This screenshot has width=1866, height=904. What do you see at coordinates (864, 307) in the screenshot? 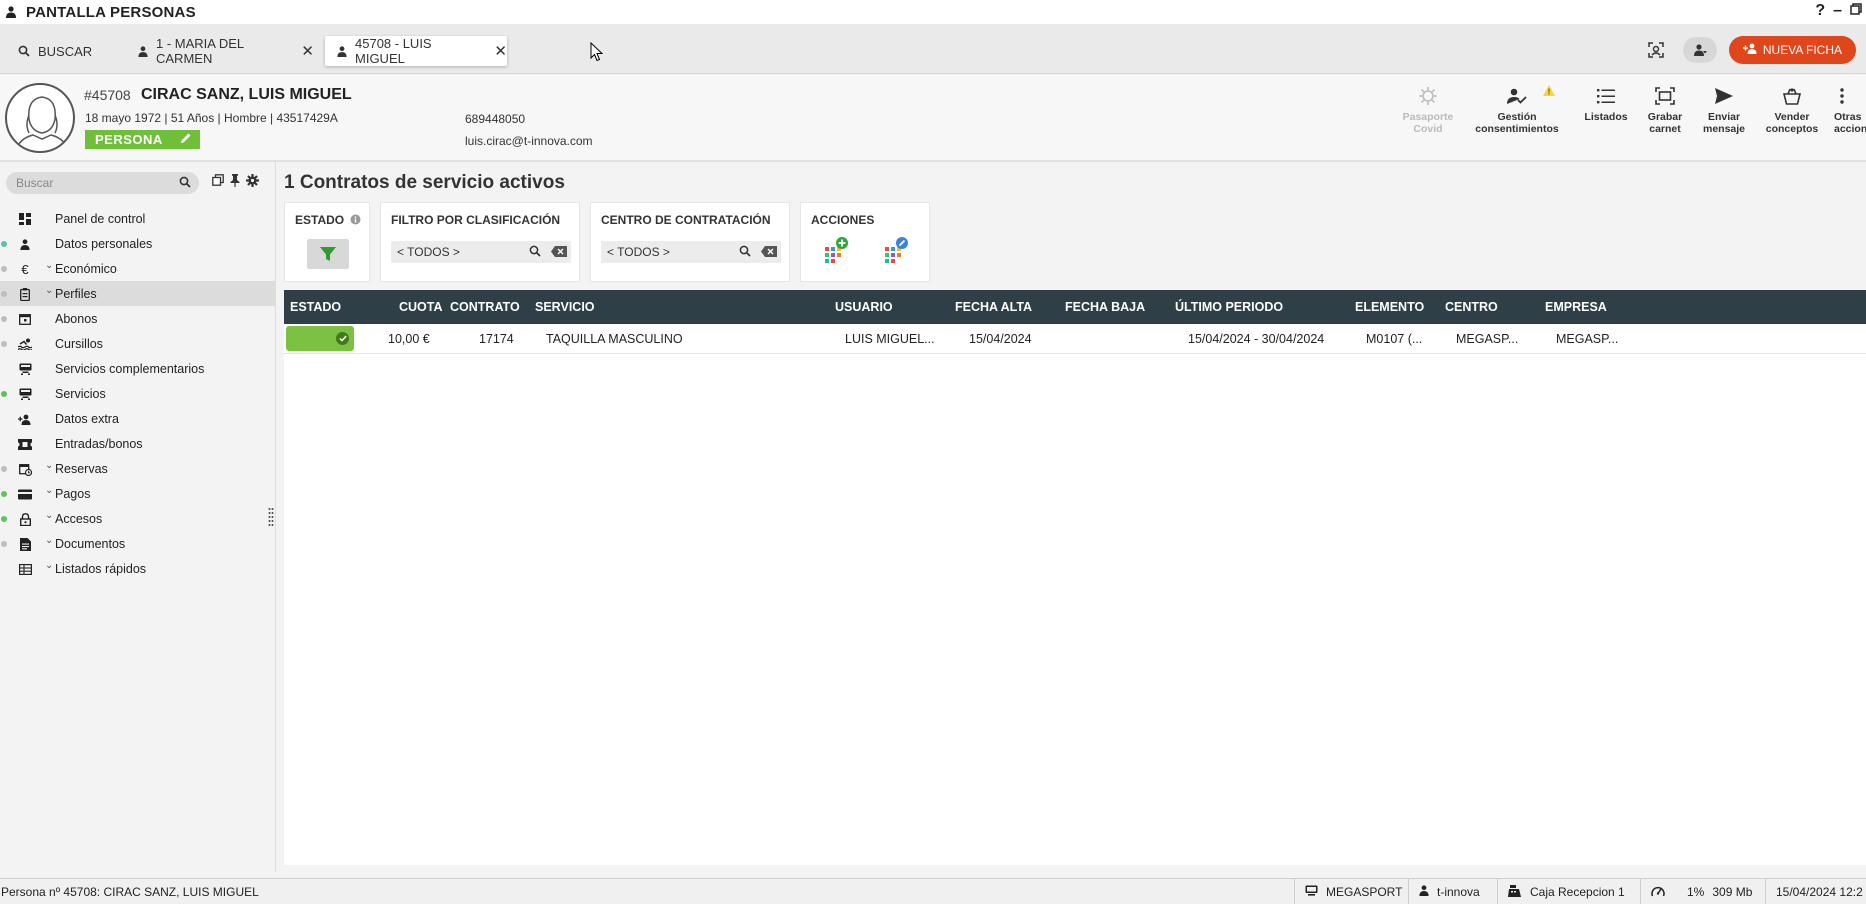
I see `column-header: USUARIO` at bounding box center [864, 307].